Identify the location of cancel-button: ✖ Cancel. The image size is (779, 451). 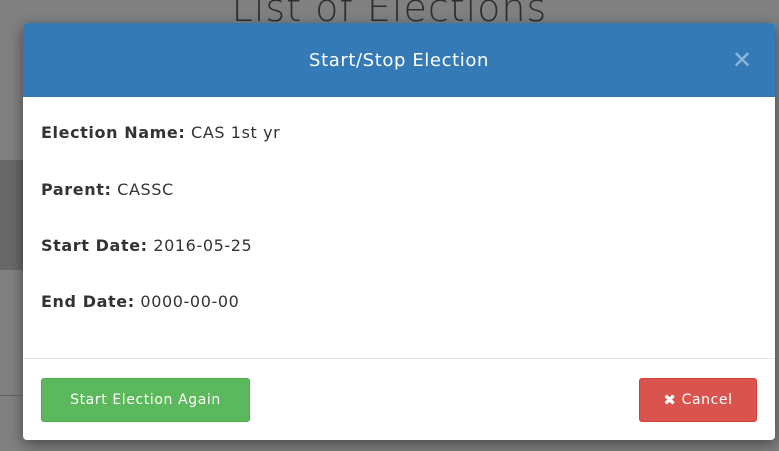
(698, 400).